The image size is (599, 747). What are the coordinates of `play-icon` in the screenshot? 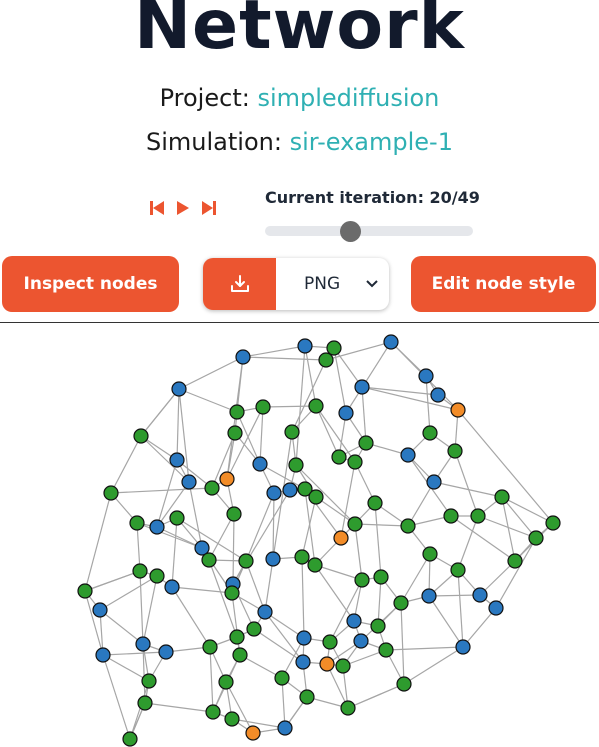 It's located at (183, 208).